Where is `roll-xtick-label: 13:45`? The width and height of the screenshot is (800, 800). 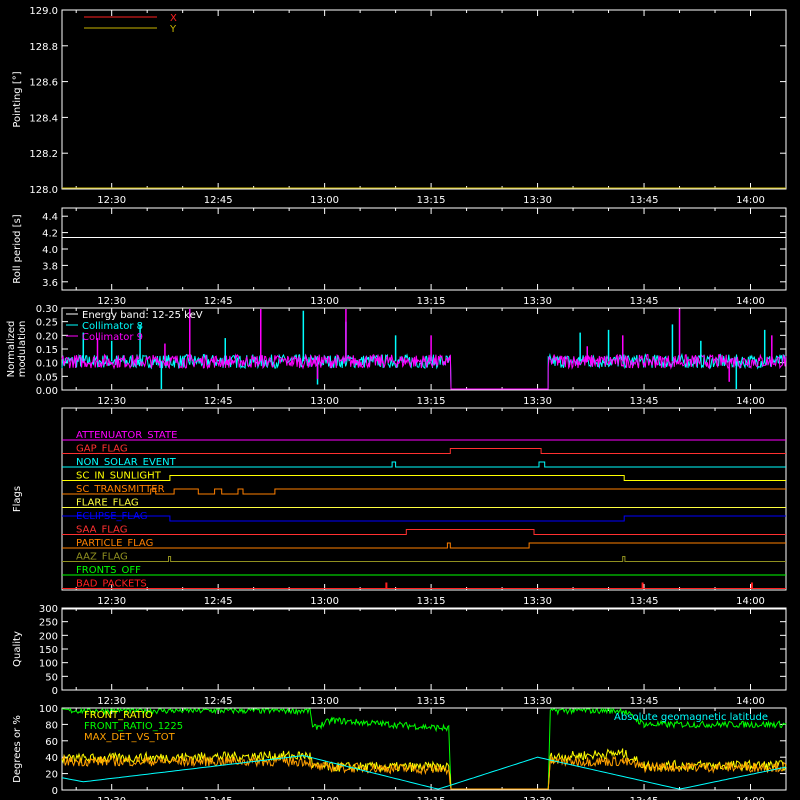 roll-xtick-label: 13:45 is located at coordinates (644, 301).